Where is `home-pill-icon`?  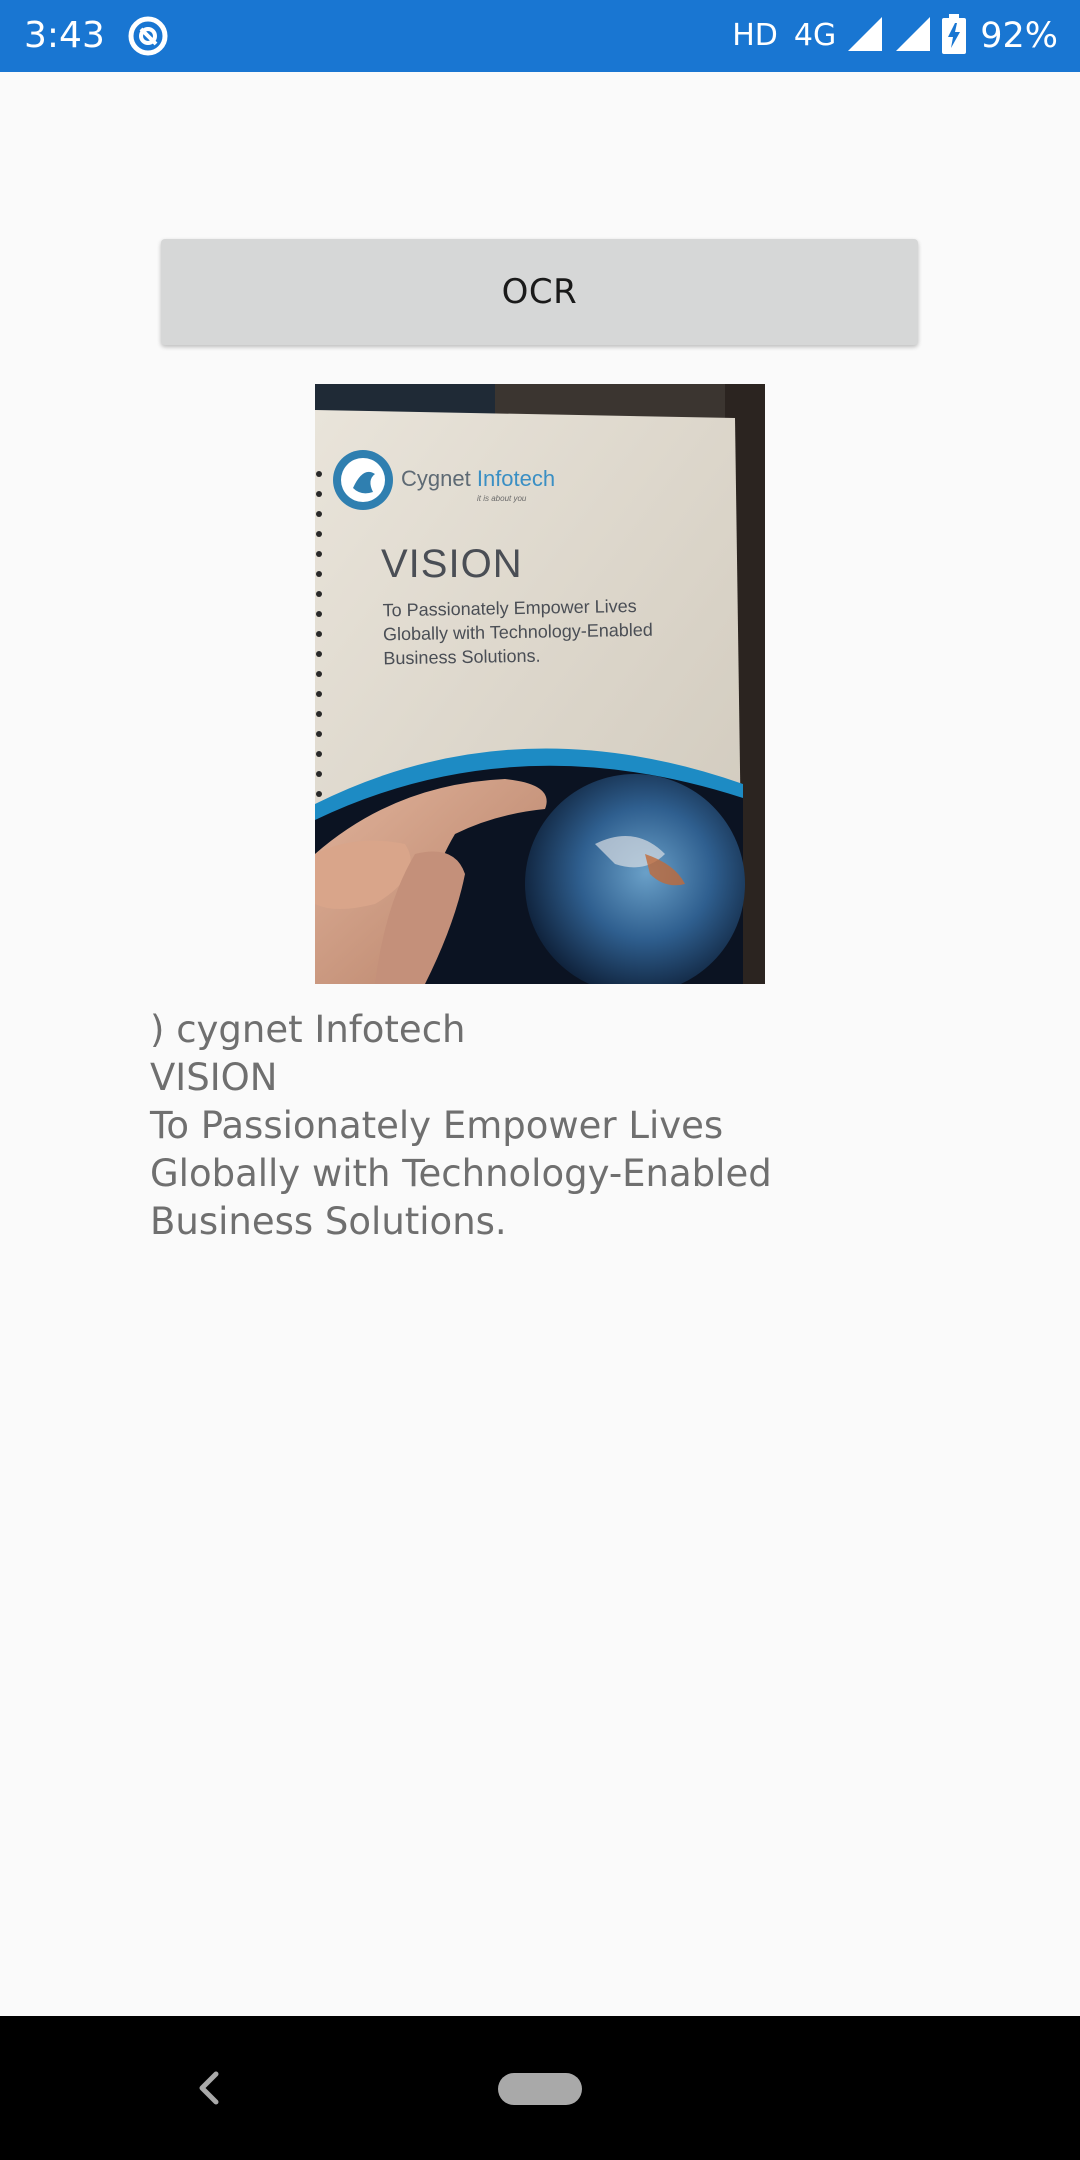
home-pill-icon is located at coordinates (540, 2089).